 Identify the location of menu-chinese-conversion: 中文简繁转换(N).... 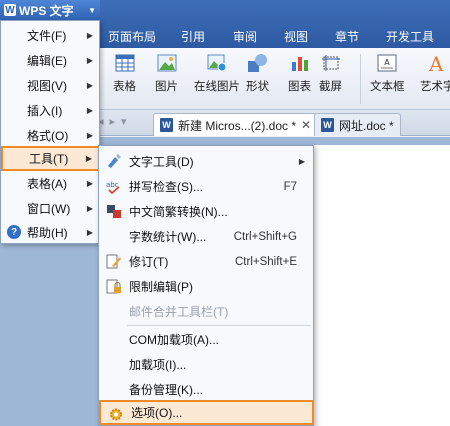
(206, 211).